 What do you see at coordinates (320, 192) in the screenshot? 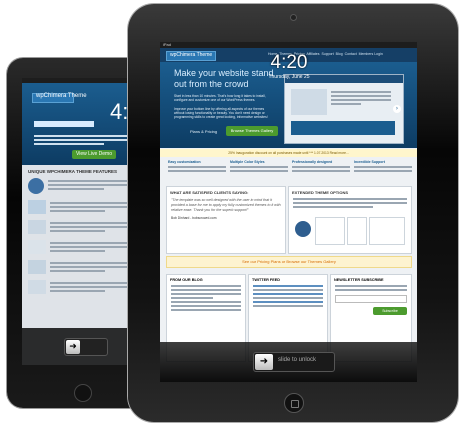
I see `extended-options-title: EXTENDED THEME OPTIONS` at bounding box center [320, 192].